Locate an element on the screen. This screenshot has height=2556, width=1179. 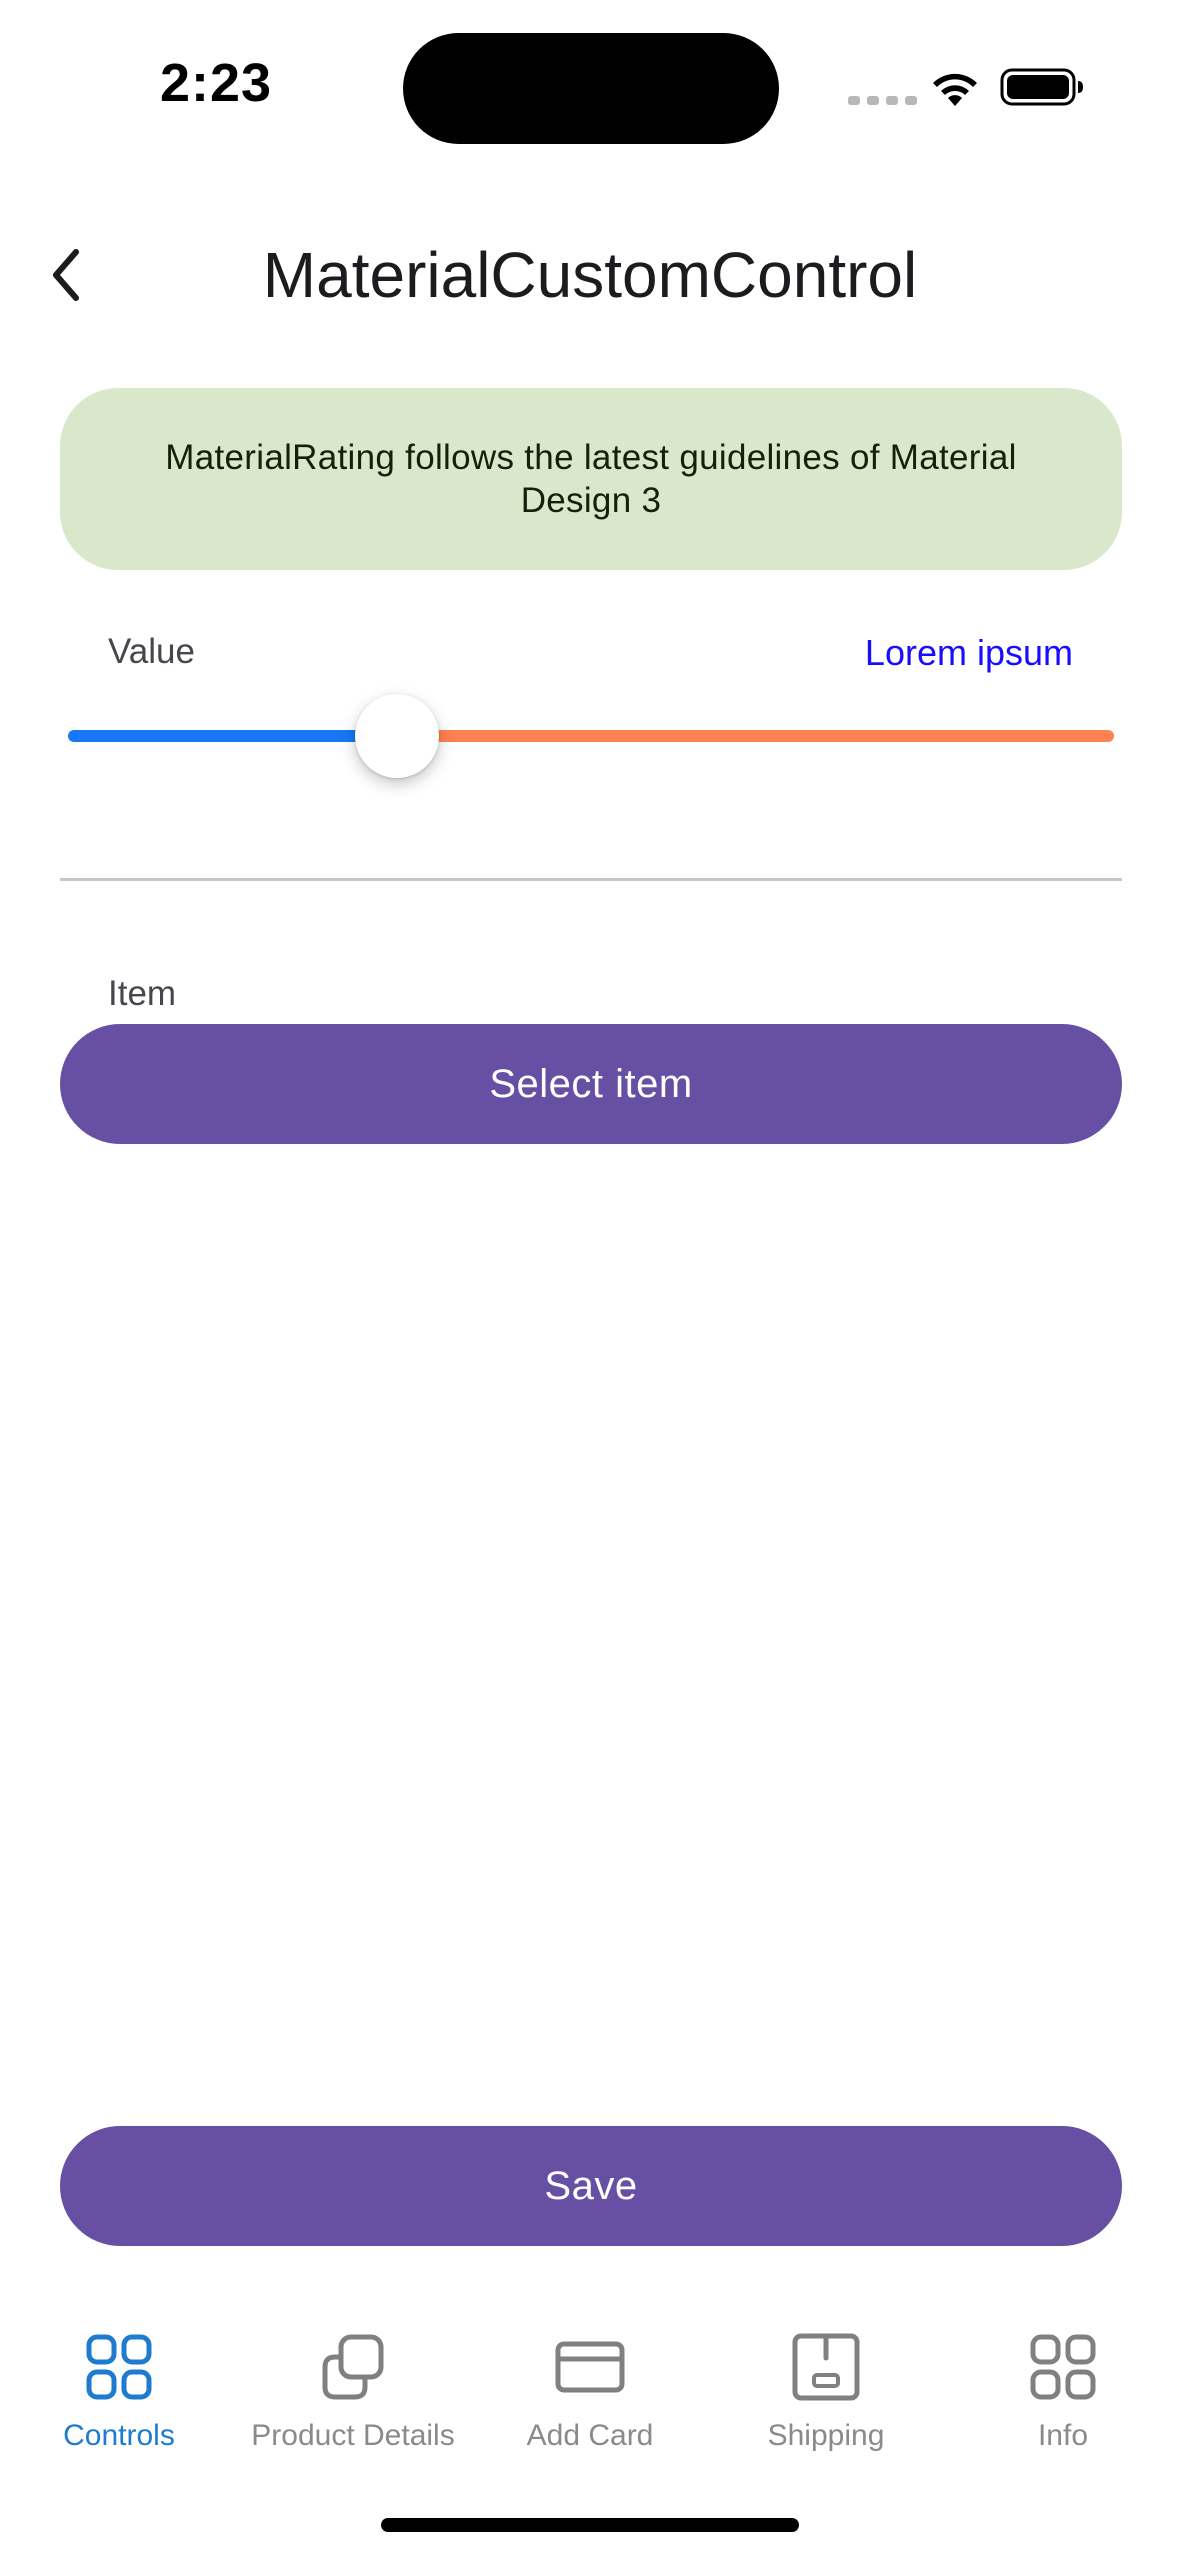
tab-product-details: Product Details is located at coordinates (353, 2391).